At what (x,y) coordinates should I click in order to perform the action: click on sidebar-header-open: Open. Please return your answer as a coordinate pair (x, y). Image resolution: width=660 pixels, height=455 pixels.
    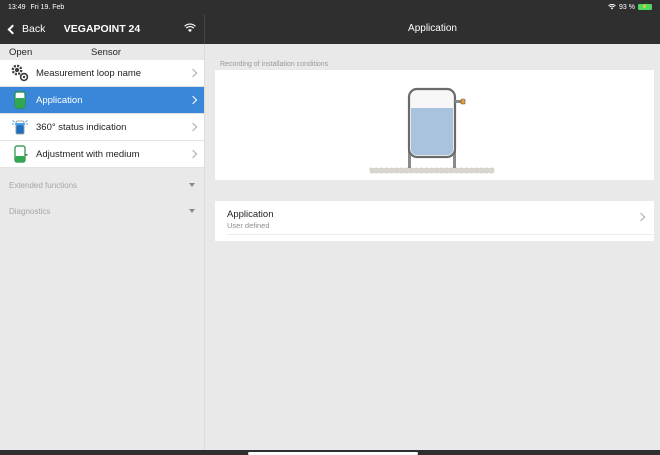
    Looking at the image, I should click on (21, 52).